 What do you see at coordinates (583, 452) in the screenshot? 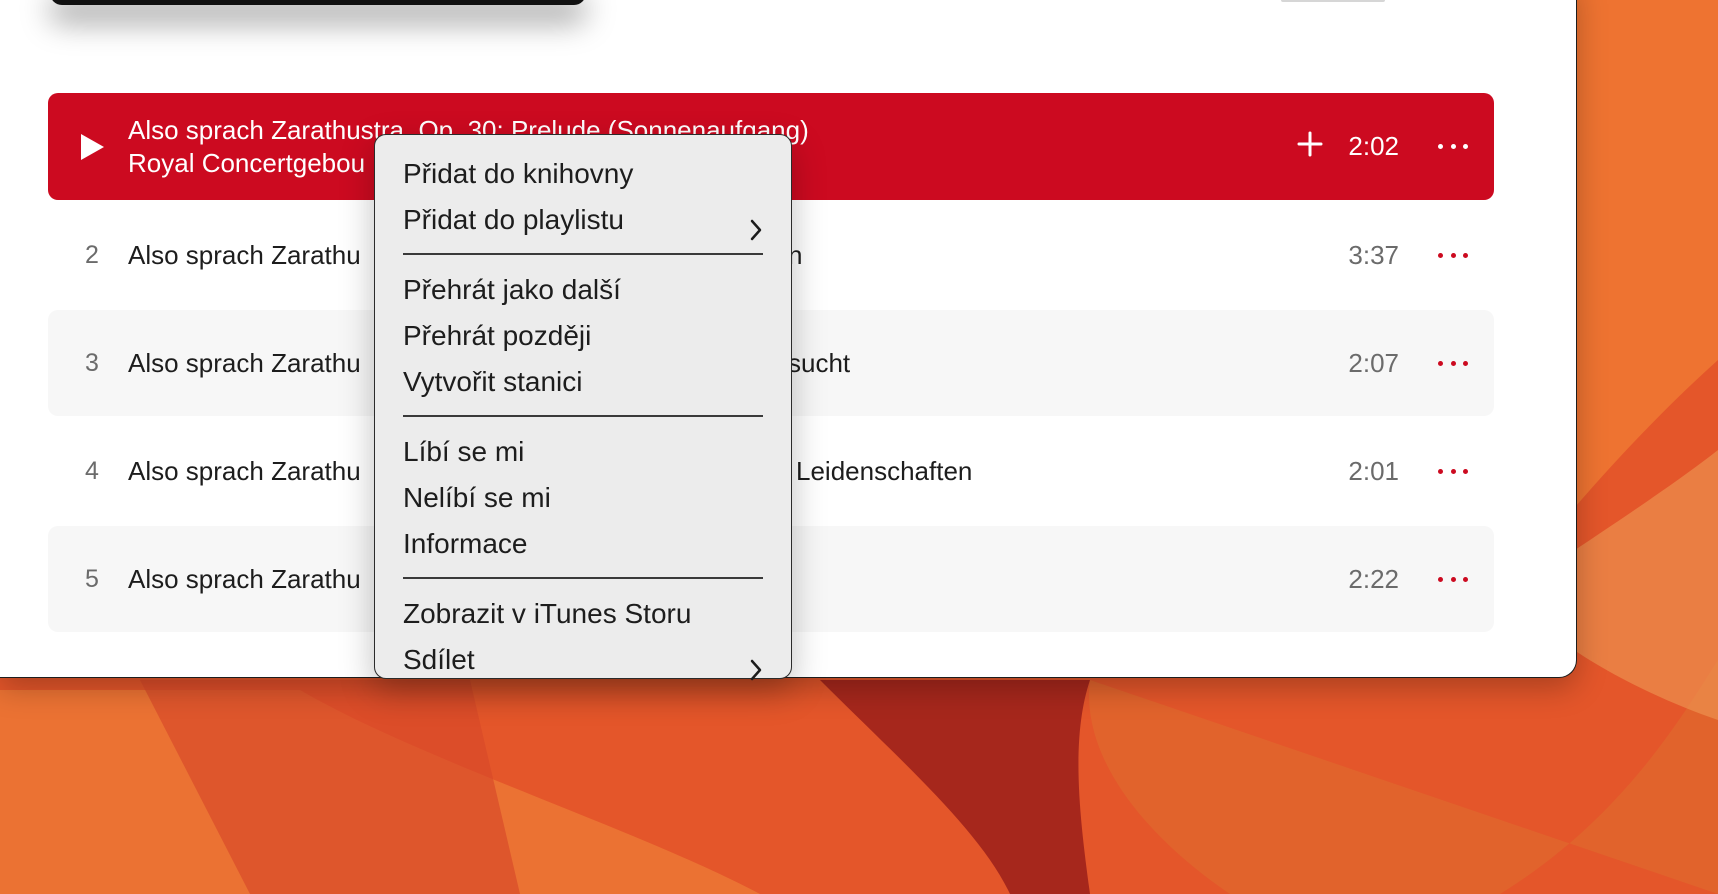
I see `menu-item-love: Líbí se mi` at bounding box center [583, 452].